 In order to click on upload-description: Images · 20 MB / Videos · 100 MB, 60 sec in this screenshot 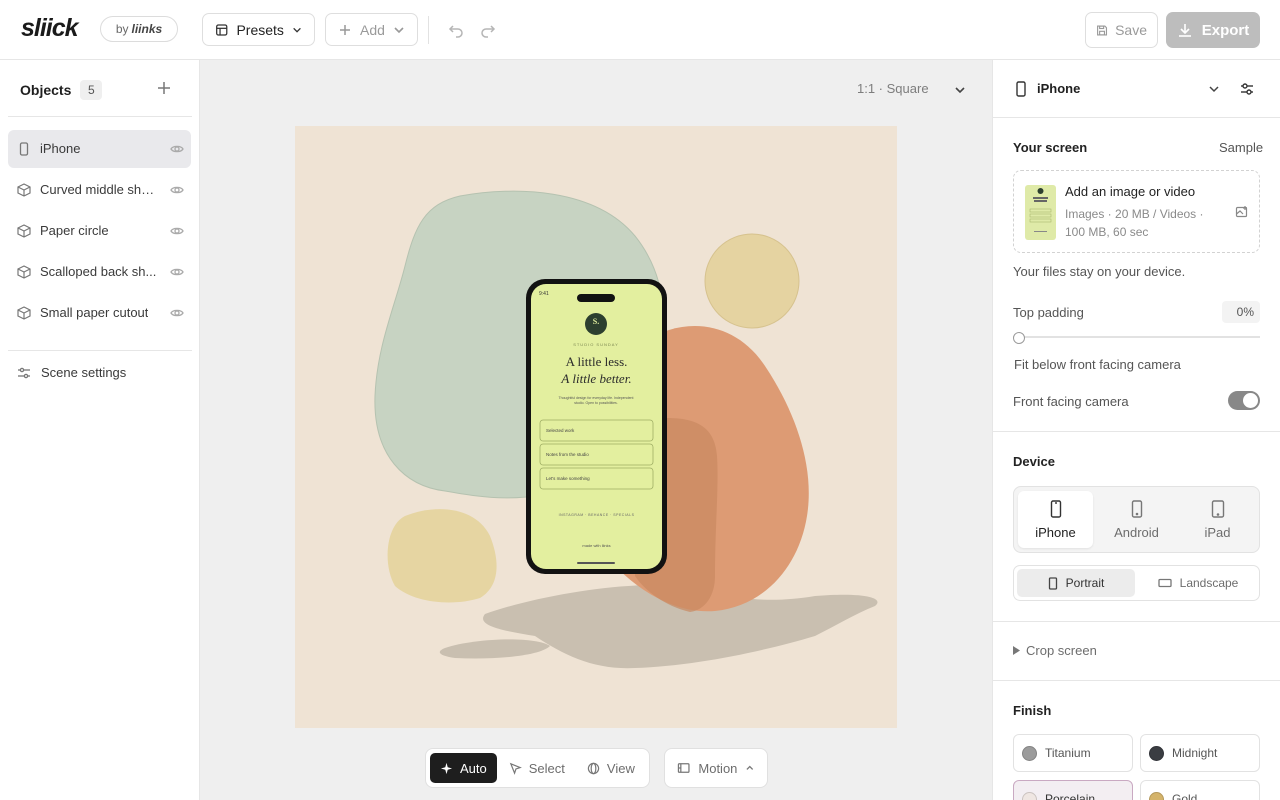, I will do `click(1134, 223)`.